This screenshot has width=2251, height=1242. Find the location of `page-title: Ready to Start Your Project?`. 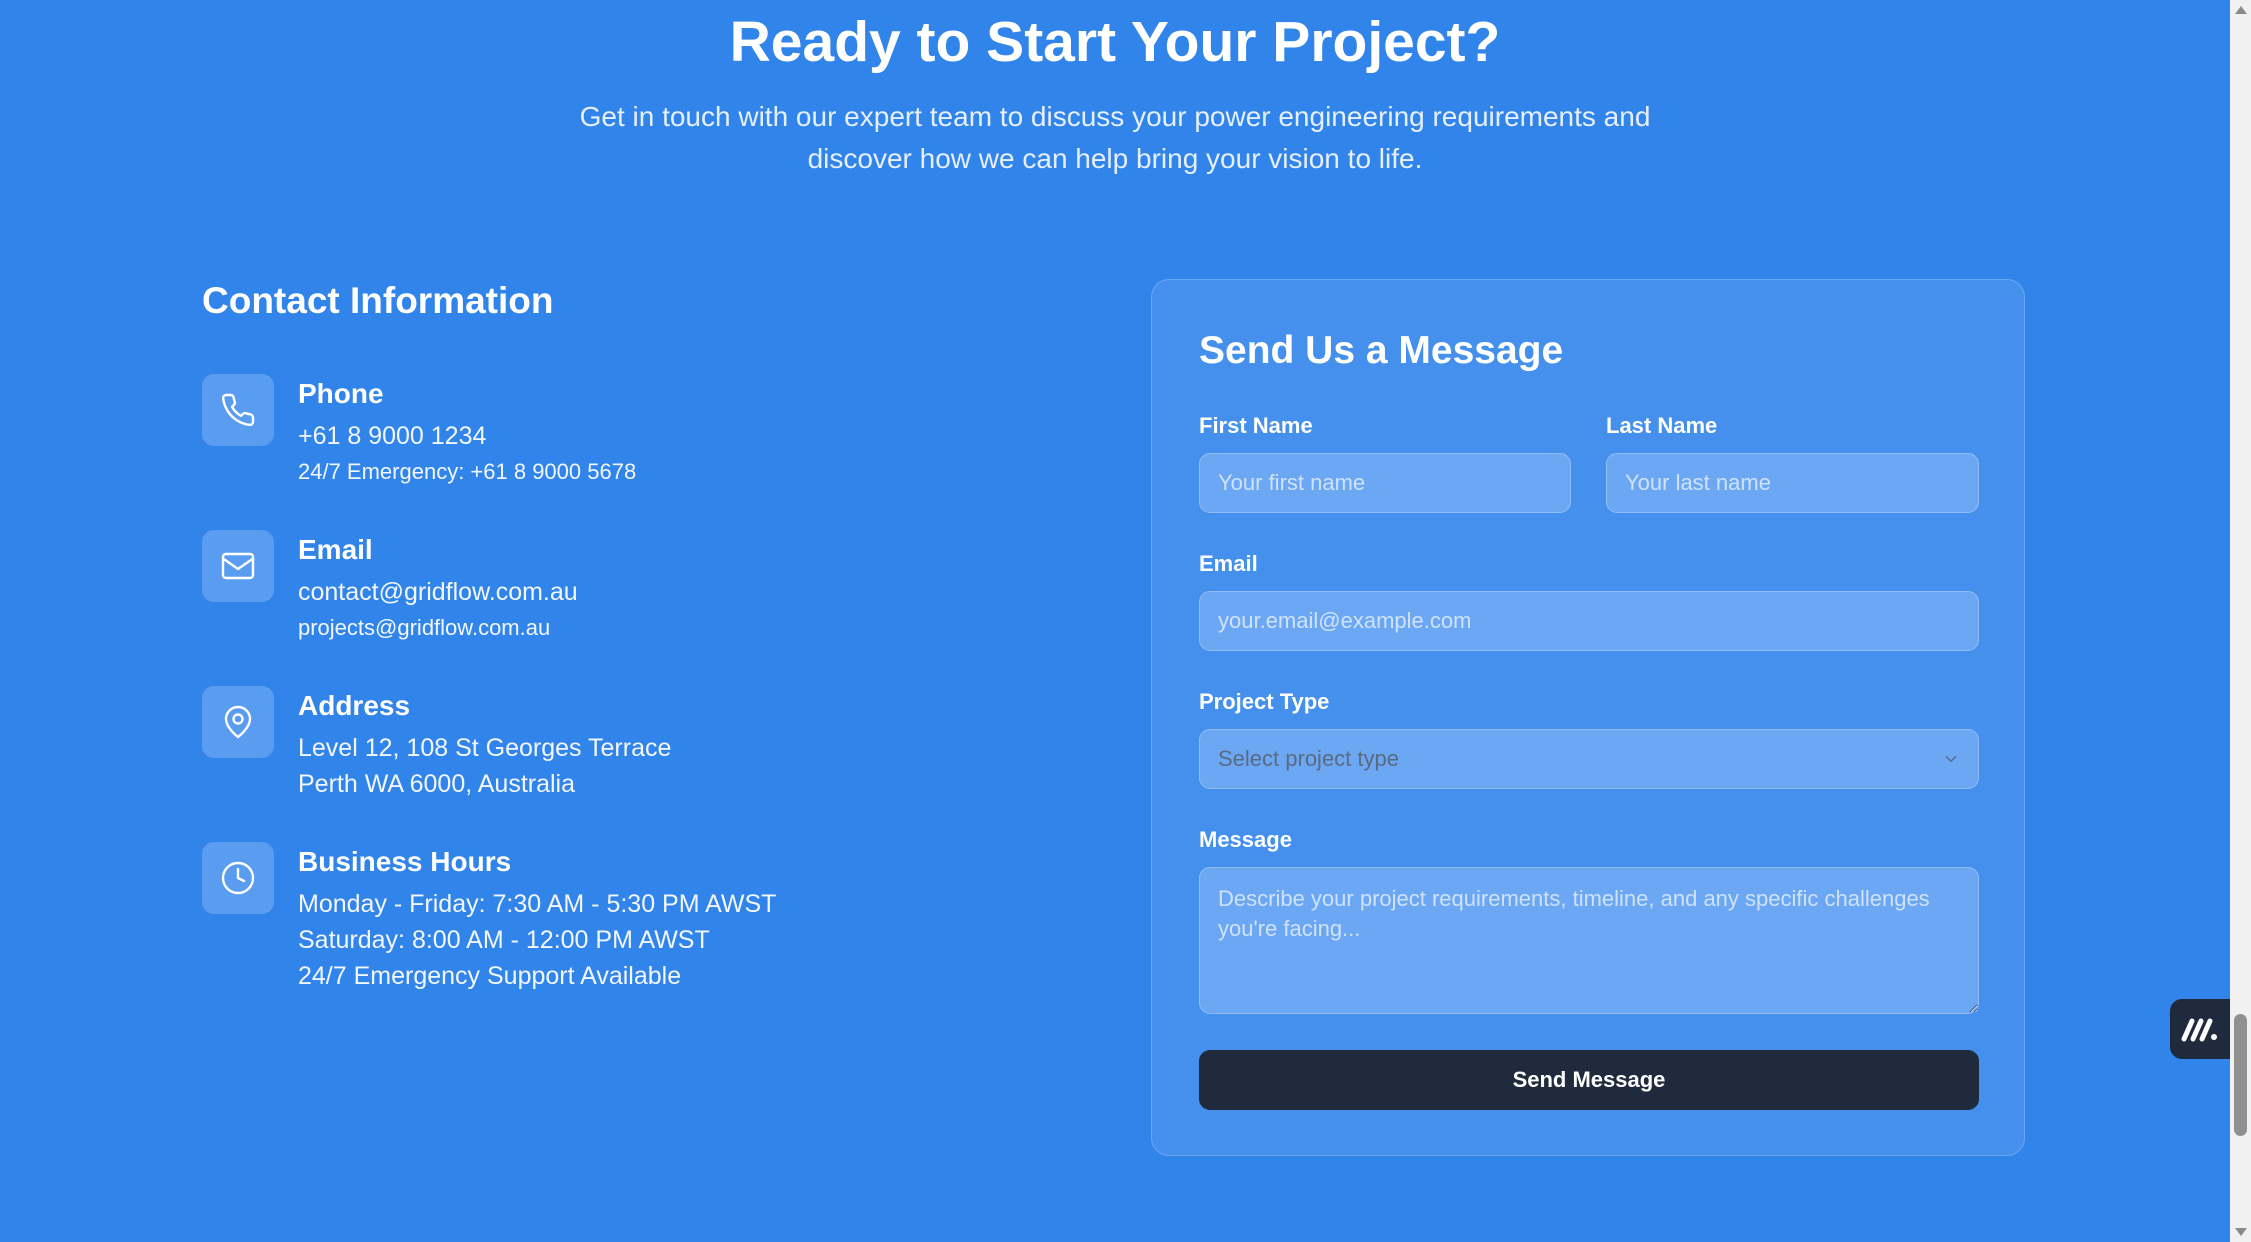

page-title: Ready to Start Your Project? is located at coordinates (1115, 42).